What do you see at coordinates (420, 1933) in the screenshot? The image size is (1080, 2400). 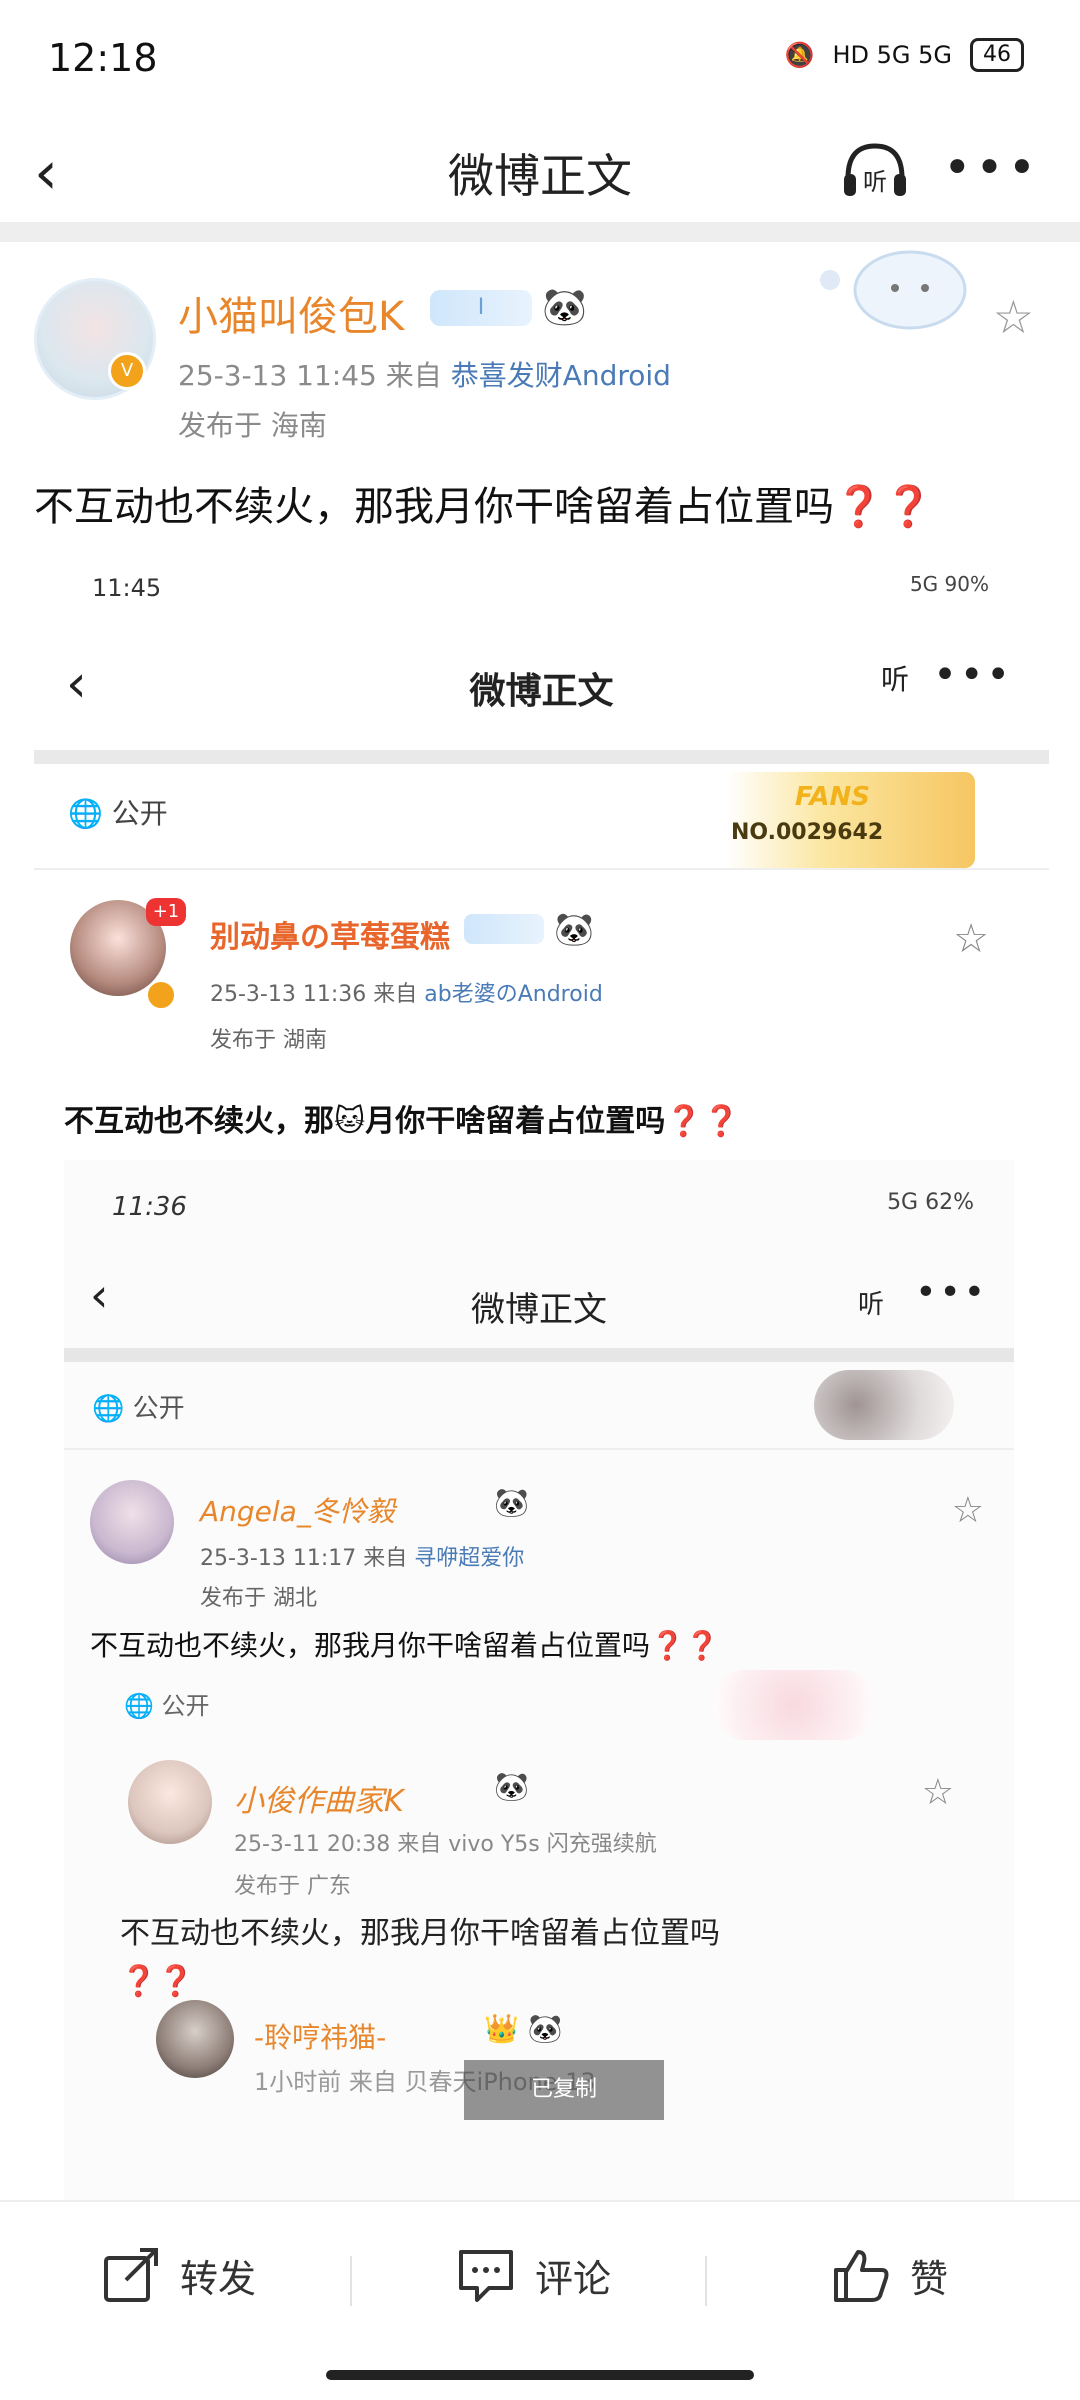 I see `reply-text-body: 不互动也不续火，那我月你干啥留着占位置吗` at bounding box center [420, 1933].